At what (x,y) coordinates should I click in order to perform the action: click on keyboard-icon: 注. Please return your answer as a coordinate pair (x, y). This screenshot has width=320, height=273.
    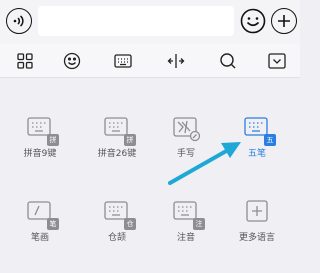
    Looking at the image, I should click on (189, 215).